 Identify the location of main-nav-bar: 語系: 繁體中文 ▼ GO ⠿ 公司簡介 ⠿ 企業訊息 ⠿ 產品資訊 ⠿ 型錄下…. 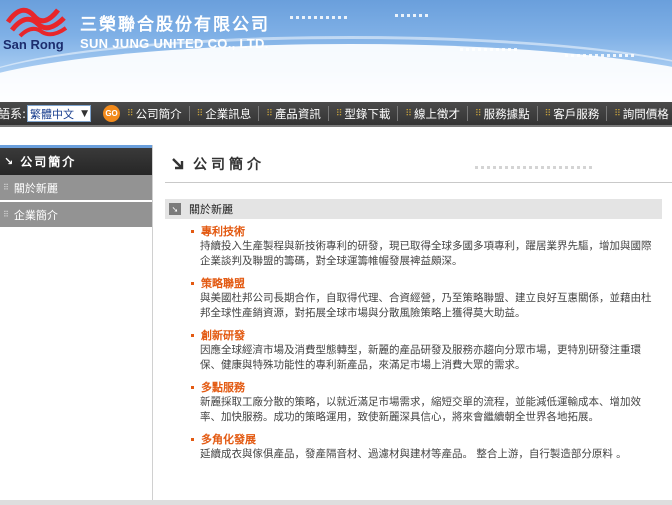
(336, 114).